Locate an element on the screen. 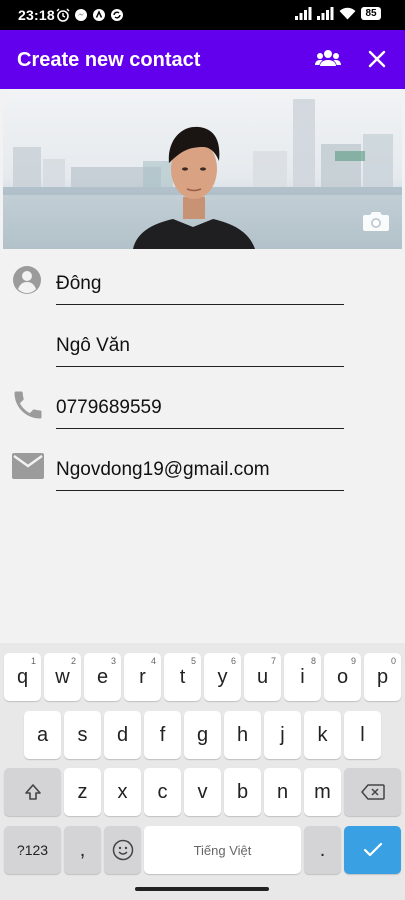  shift-icon is located at coordinates (32, 792).